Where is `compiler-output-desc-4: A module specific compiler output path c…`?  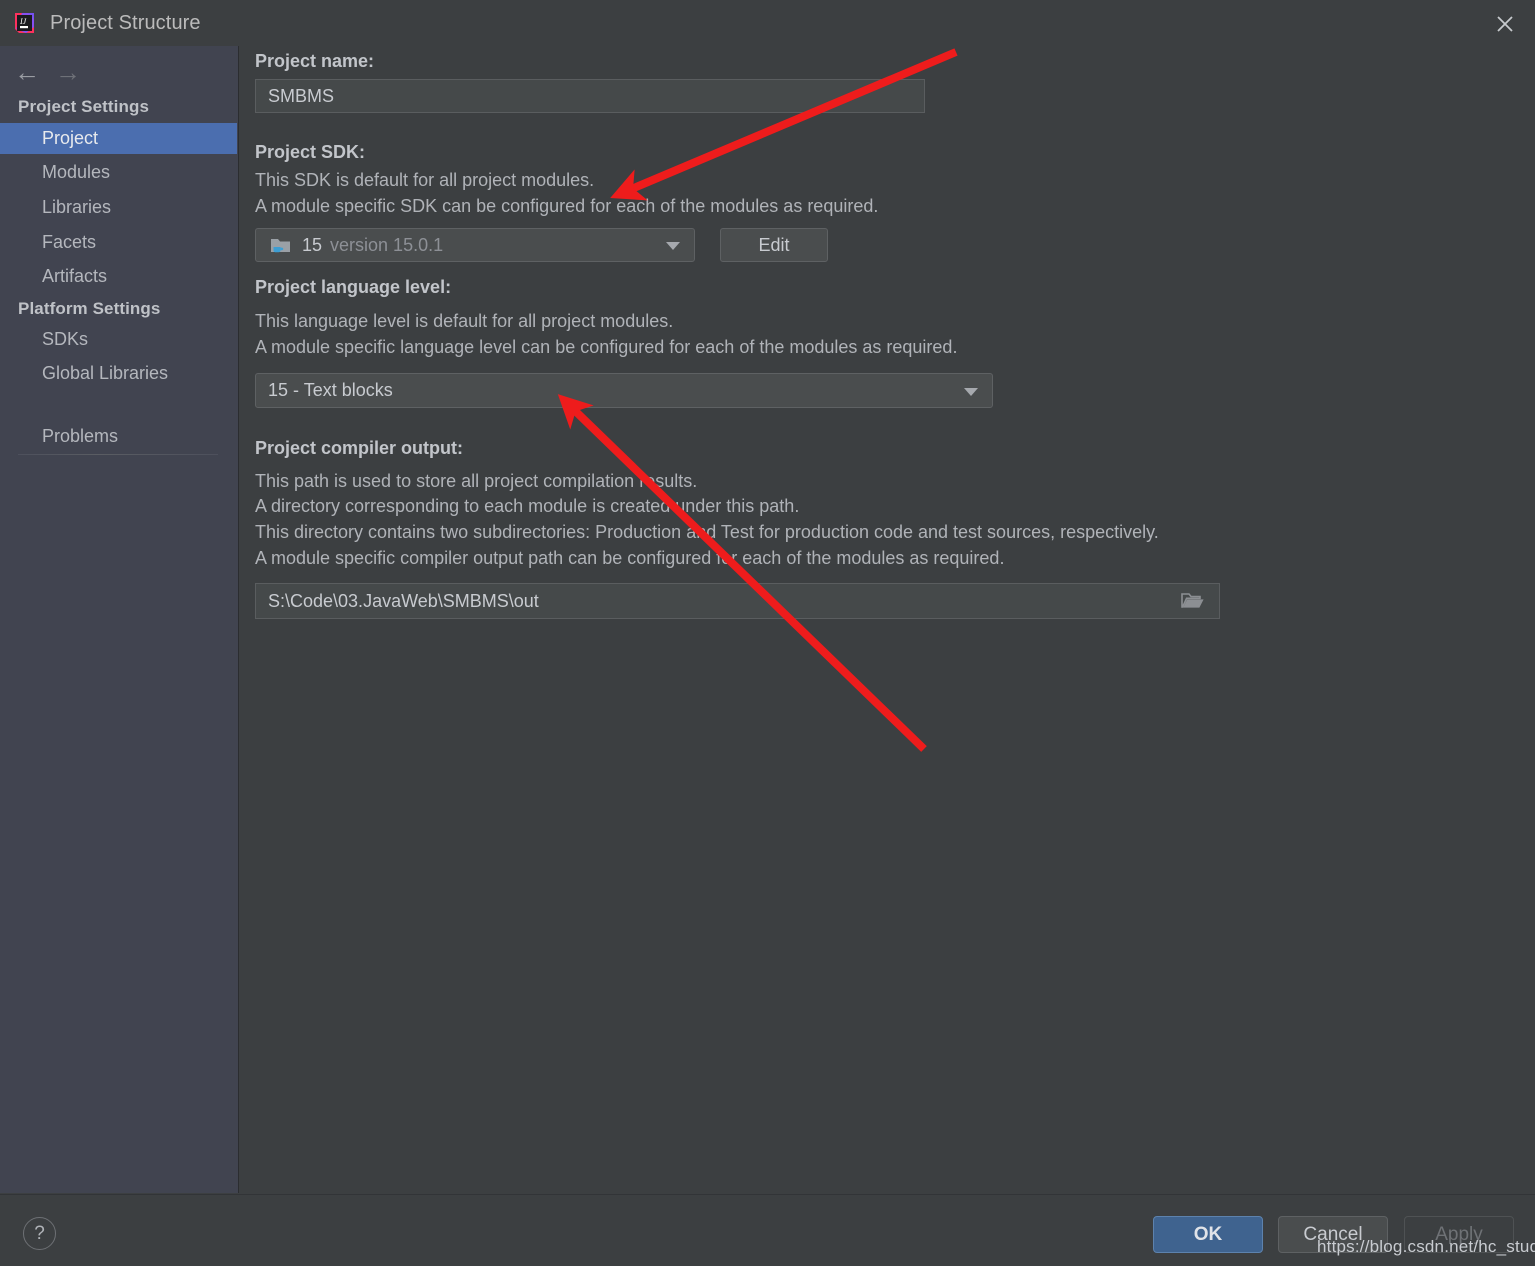 compiler-output-desc-4: A module specific compiler output path c… is located at coordinates (630, 558).